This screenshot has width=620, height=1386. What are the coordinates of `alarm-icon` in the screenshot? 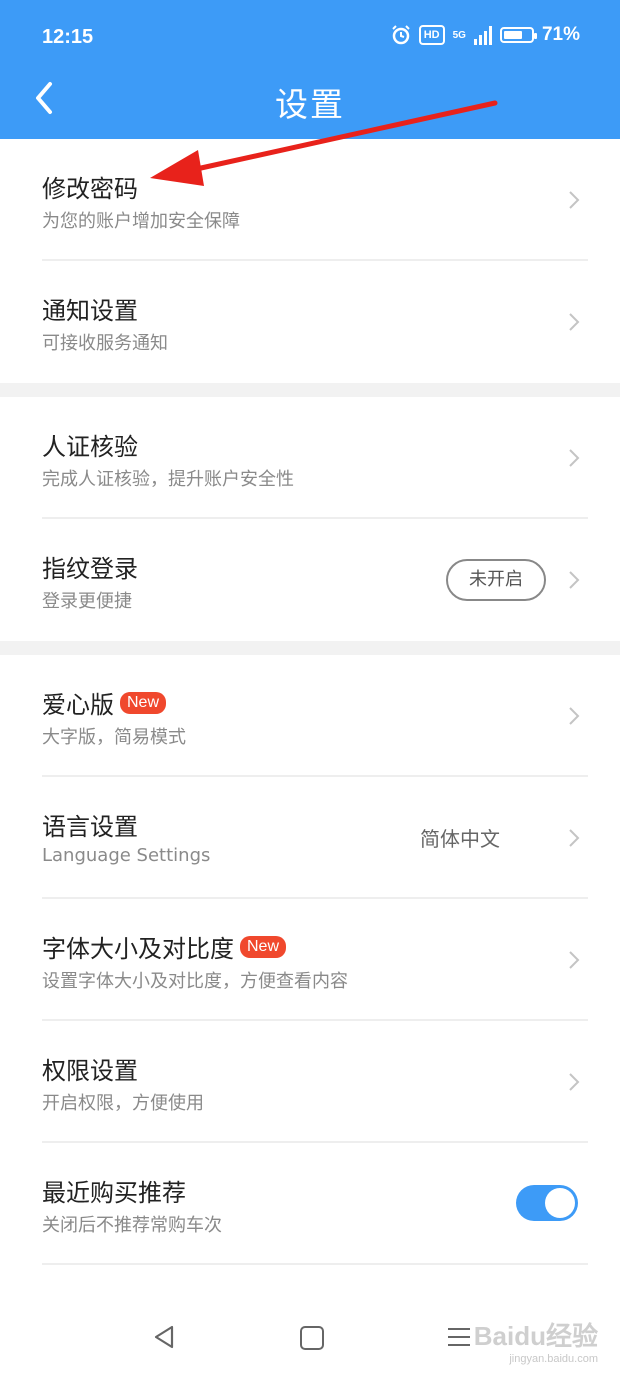 It's located at (401, 35).